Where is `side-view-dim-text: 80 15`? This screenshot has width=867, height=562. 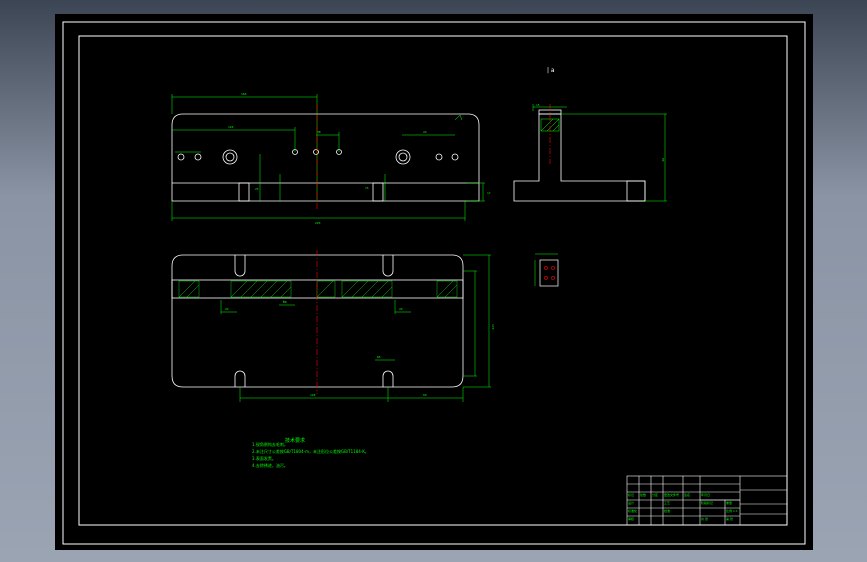
side-view-dim-text: 80 15 is located at coordinates (600, 132).